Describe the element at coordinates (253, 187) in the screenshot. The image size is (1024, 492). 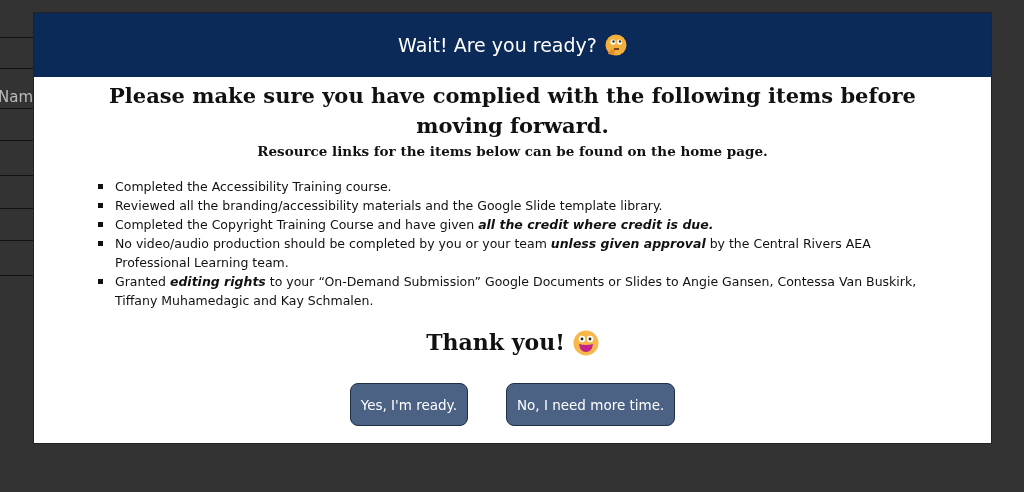
I see `checklist-item: Completed the Accessibility Training course.` at that location.